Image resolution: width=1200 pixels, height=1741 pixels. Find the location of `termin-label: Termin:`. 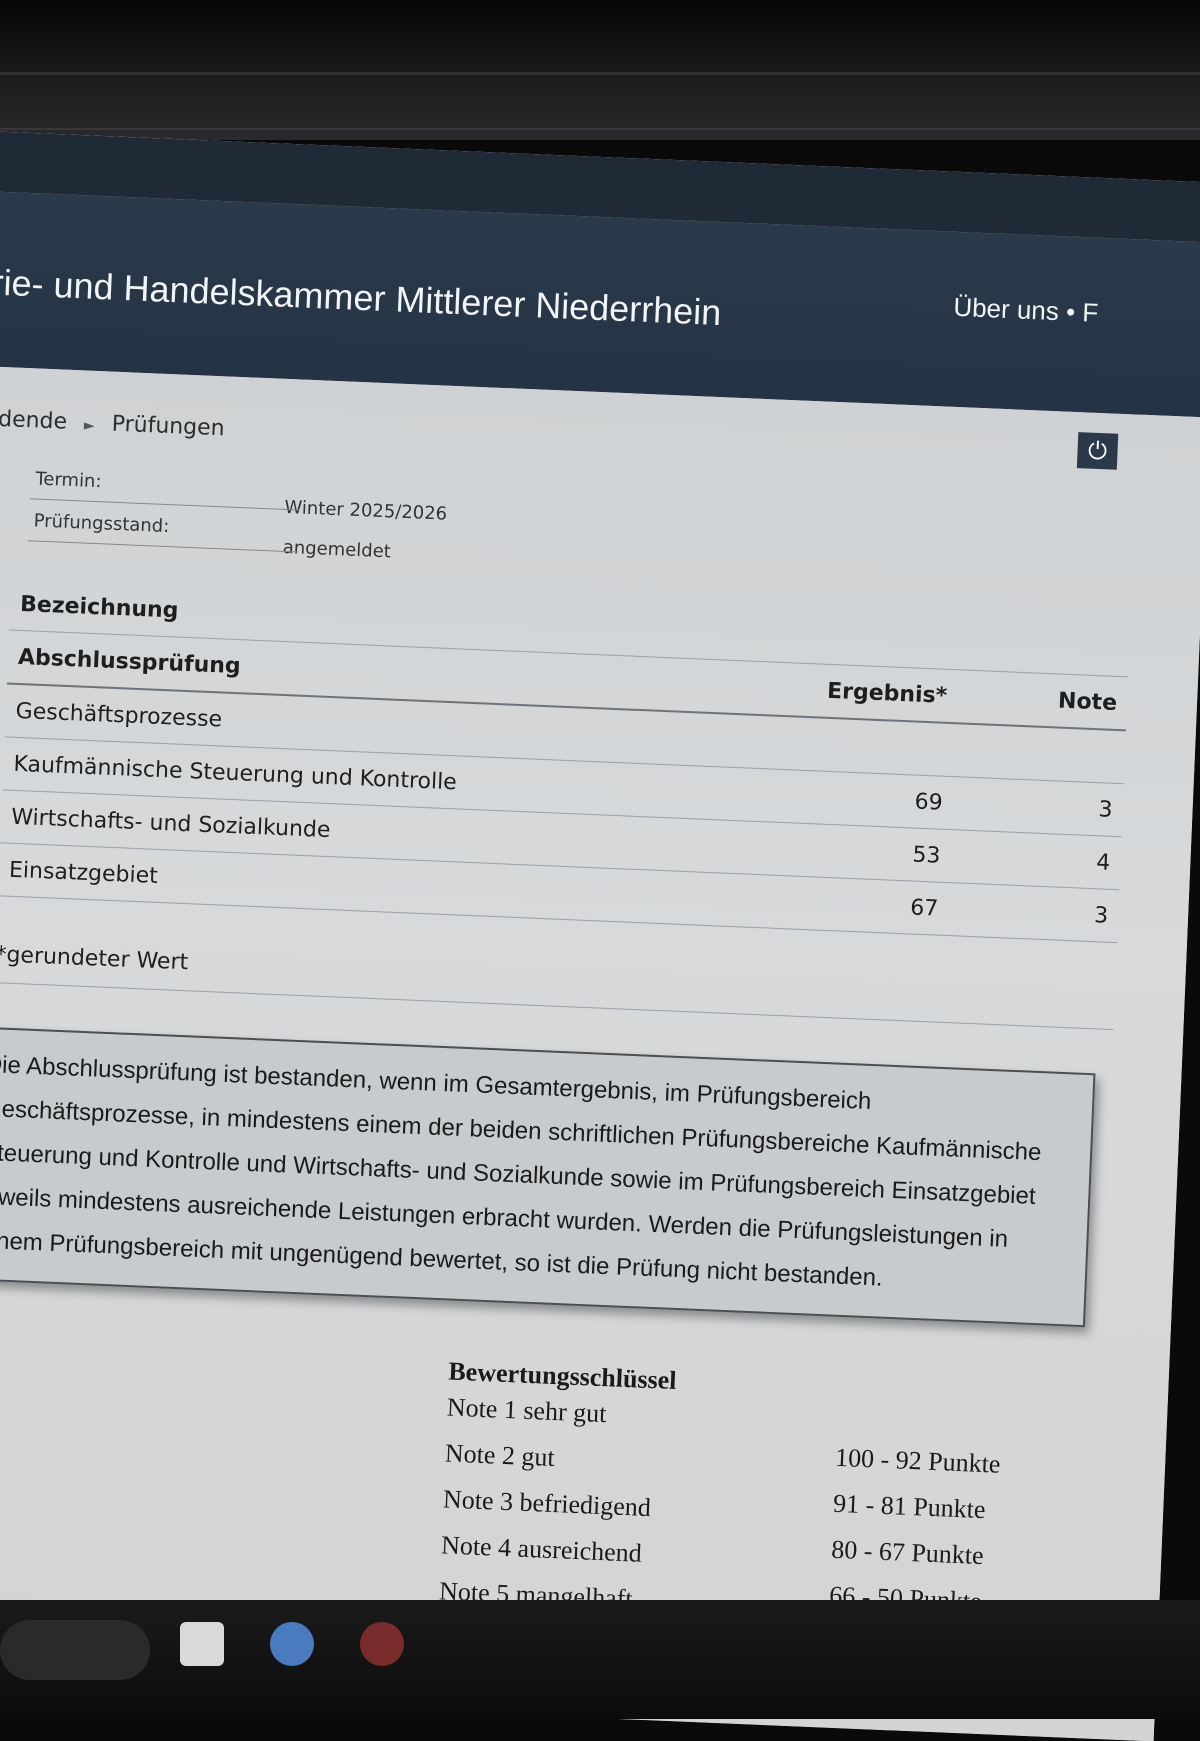

termin-label: Termin: is located at coordinates (68, 480).